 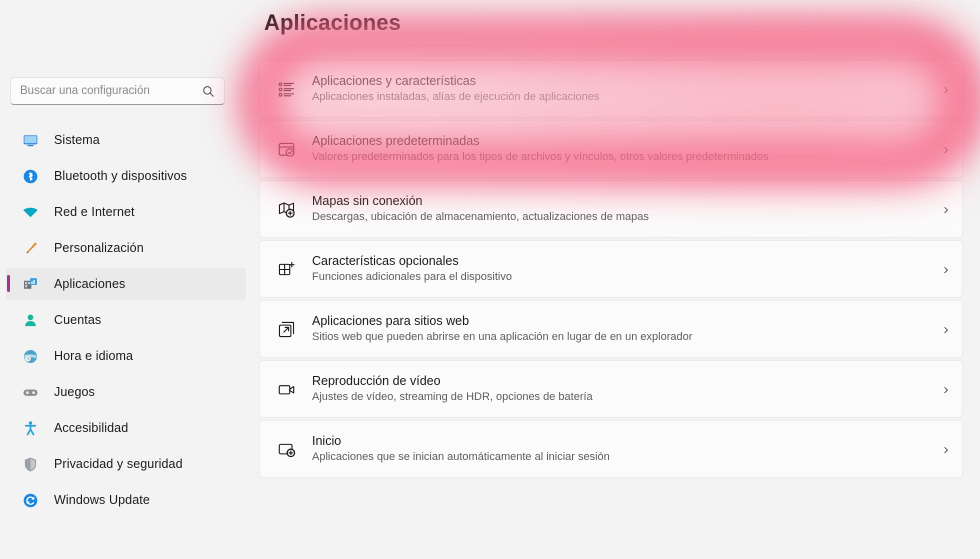 I want to click on update-icon, so click(x=30, y=500).